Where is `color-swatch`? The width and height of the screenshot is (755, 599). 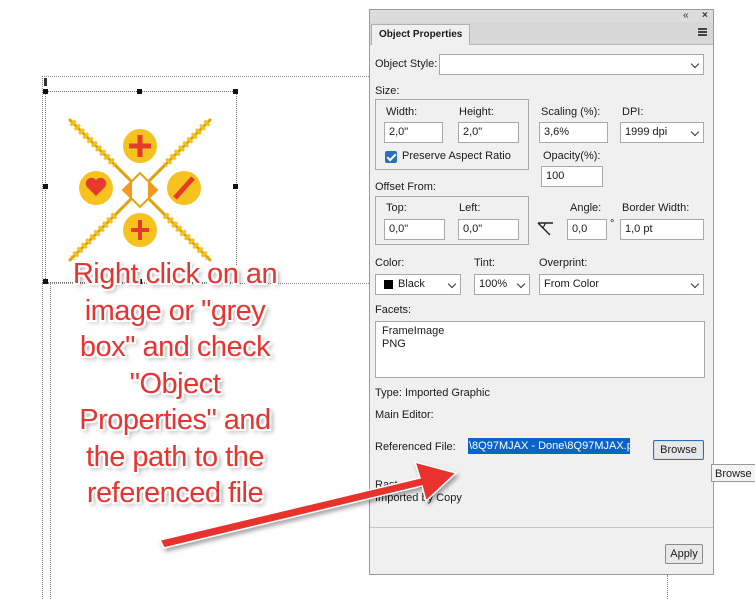
color-swatch is located at coordinates (388, 284).